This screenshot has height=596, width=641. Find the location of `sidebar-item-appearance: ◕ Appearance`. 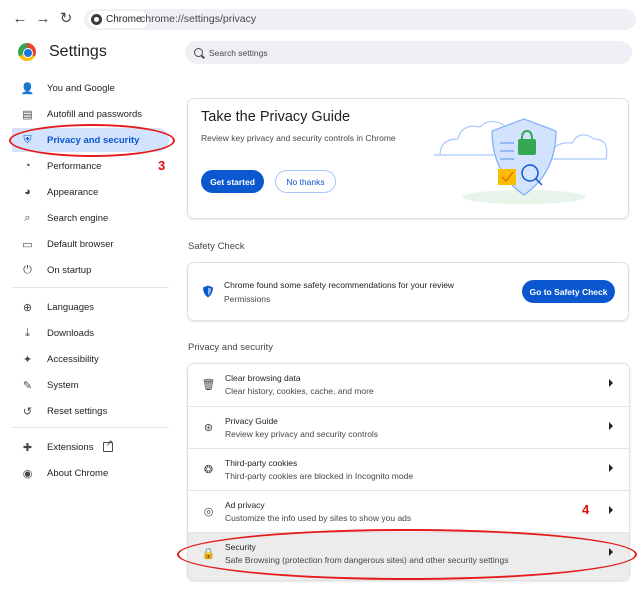

sidebar-item-appearance: ◕ Appearance is located at coordinates (90, 192).